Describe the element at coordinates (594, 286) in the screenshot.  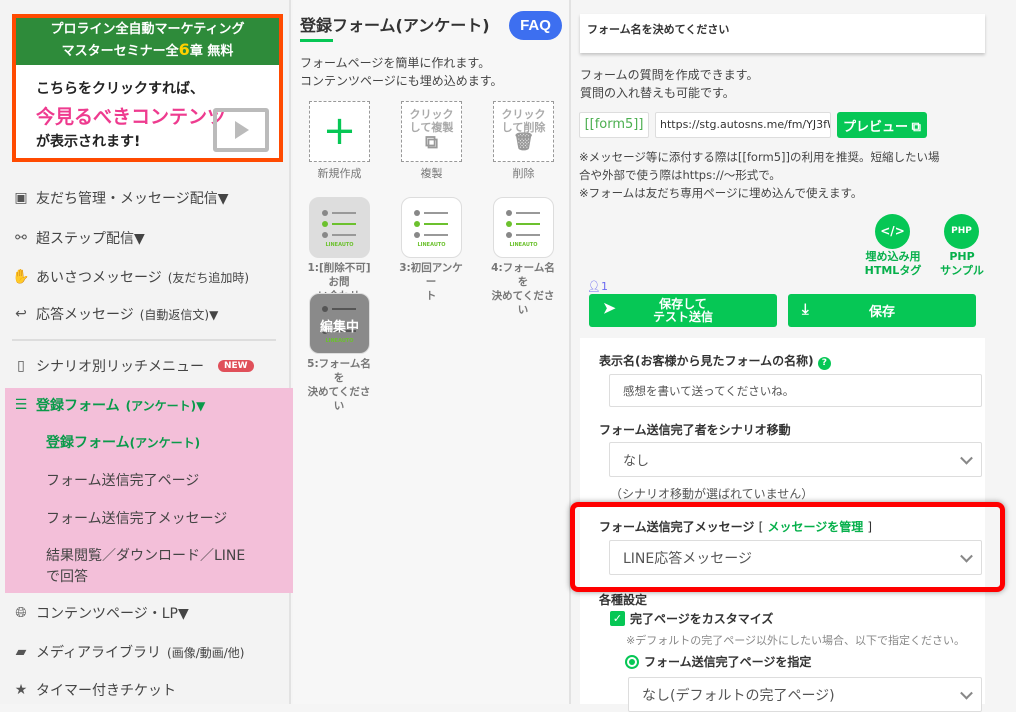
I see `user-icon: 👤︎` at that location.